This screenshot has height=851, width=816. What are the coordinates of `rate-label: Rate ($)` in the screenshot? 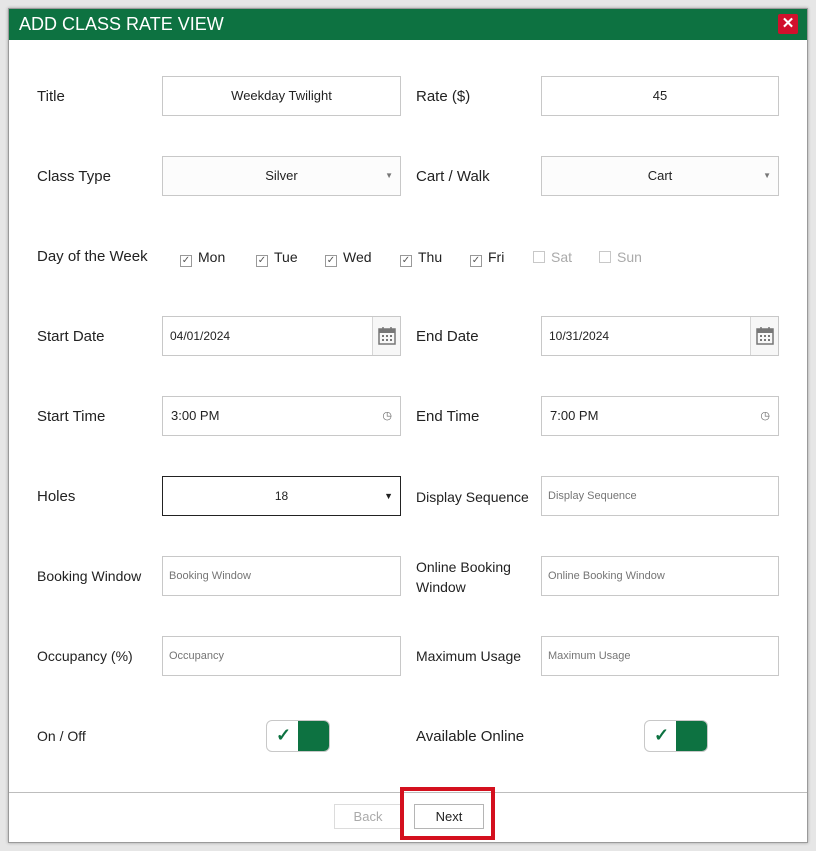 It's located at (443, 96).